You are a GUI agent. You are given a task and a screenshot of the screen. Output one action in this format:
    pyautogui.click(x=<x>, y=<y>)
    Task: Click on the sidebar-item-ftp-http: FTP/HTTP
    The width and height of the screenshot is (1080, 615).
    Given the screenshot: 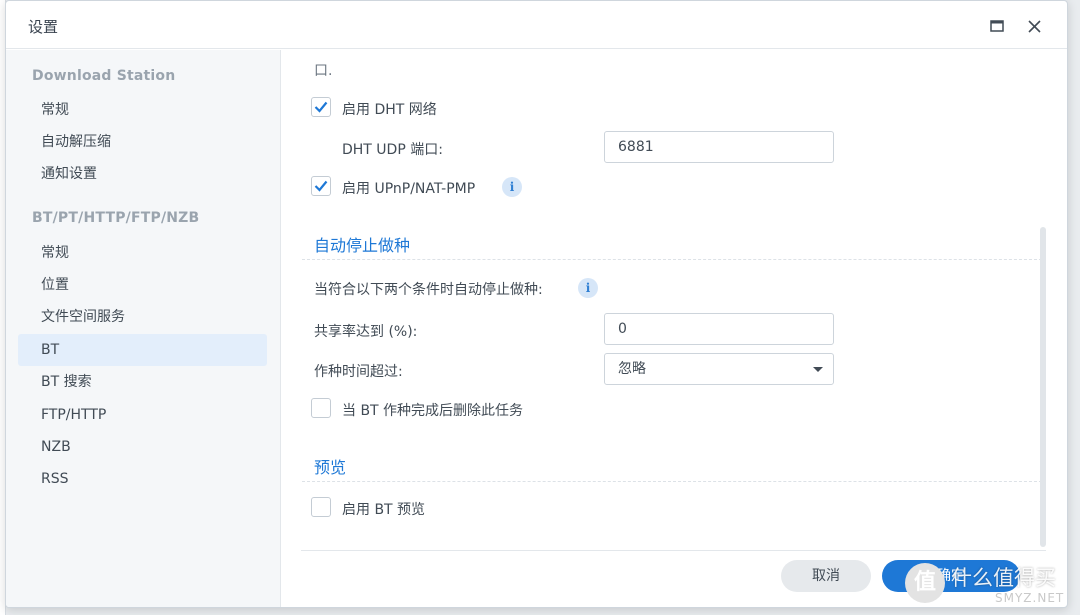 What is the action you would take?
    pyautogui.click(x=142, y=415)
    